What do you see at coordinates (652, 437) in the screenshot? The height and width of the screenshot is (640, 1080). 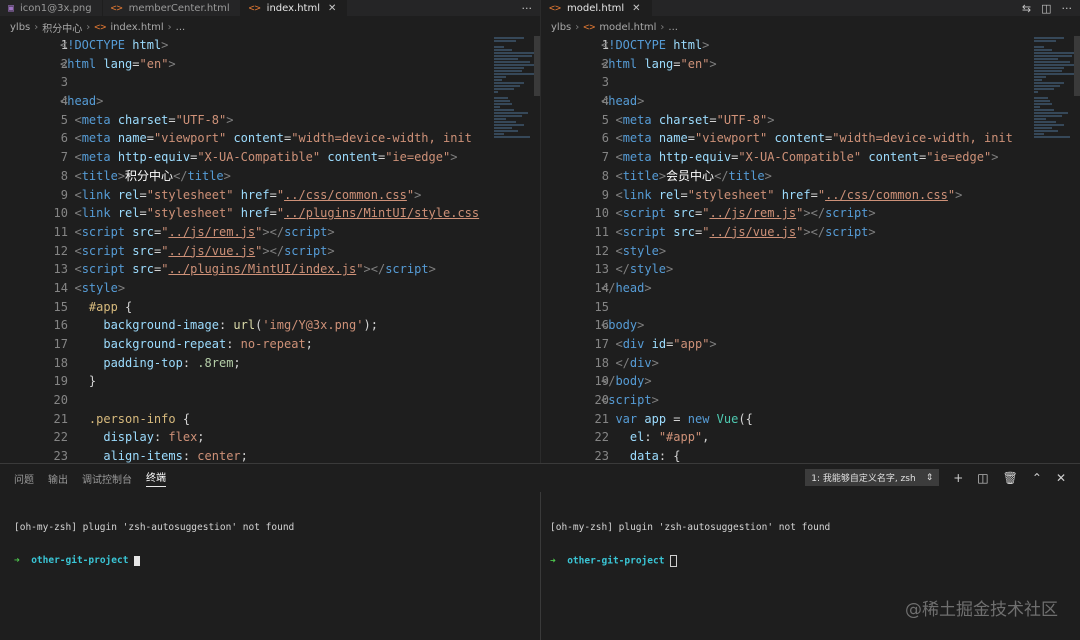 I see `code-line: 22 el: "#app",` at bounding box center [652, 437].